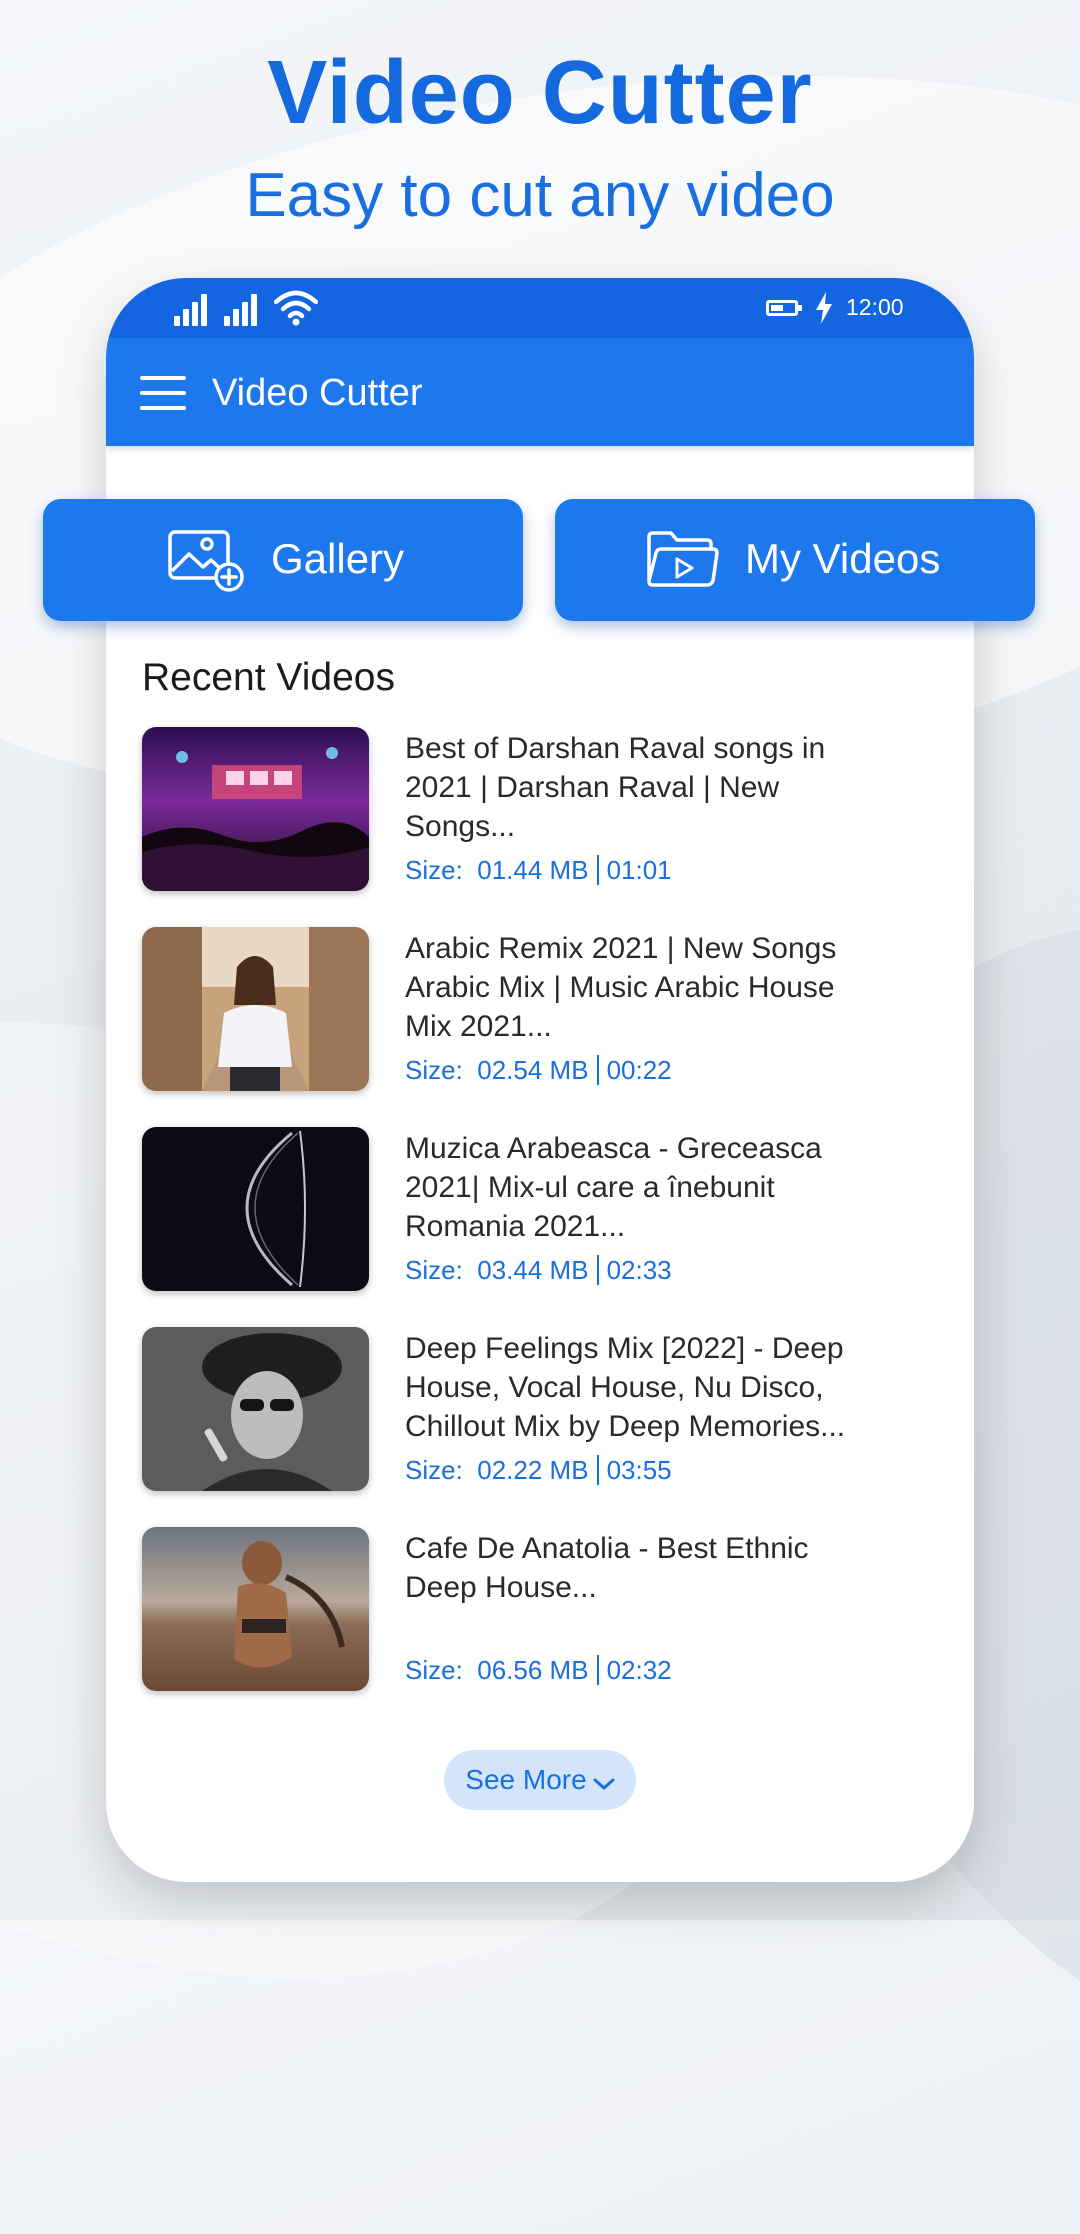 Image resolution: width=1080 pixels, height=2234 pixels. I want to click on video-duration: 00:22, so click(639, 1070).